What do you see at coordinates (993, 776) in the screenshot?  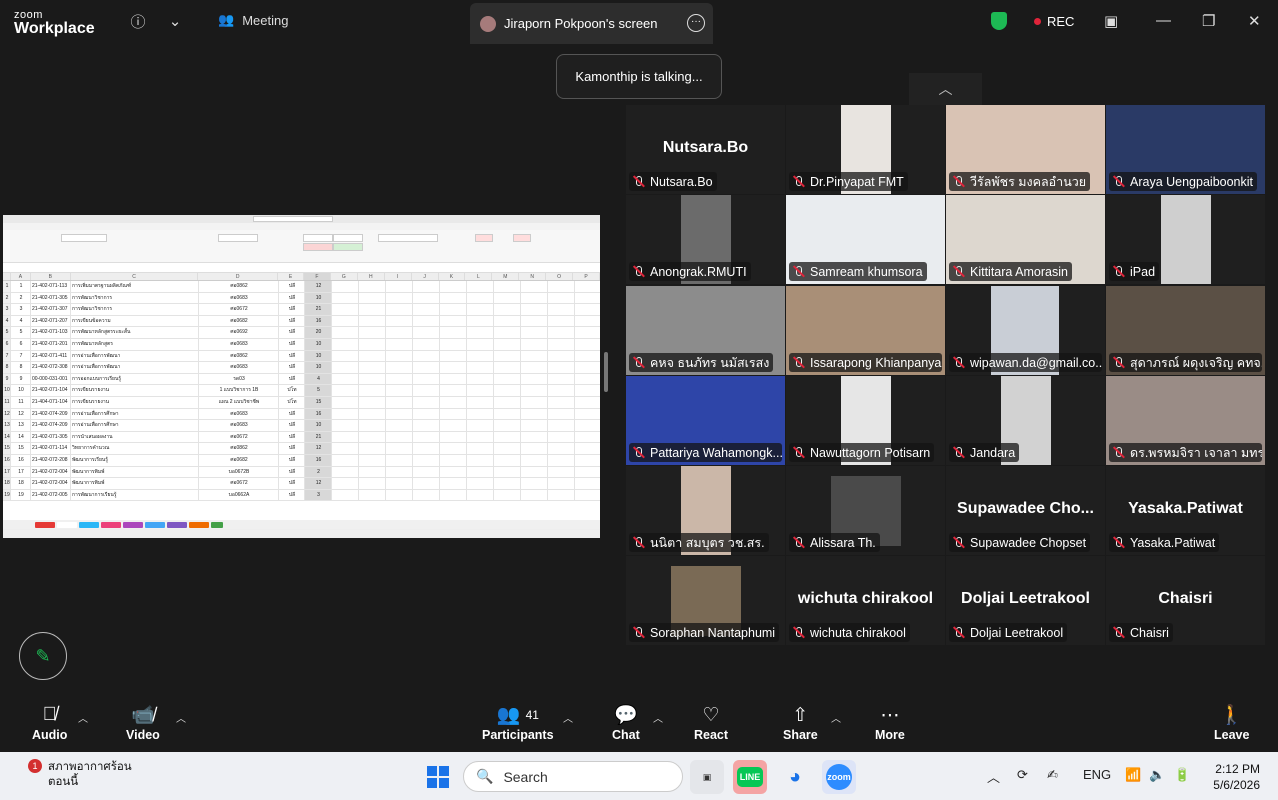 I see `tray-expand-icon: ︿` at bounding box center [993, 776].